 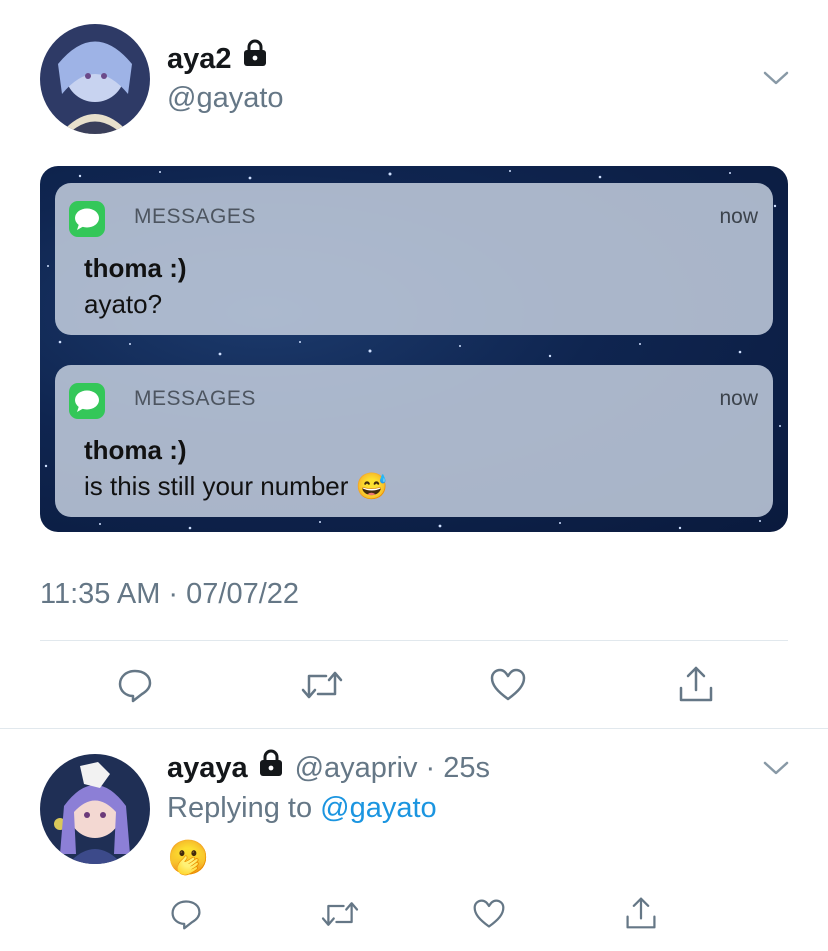 I want to click on reply-display-name: ayaya, so click(x=207, y=768).